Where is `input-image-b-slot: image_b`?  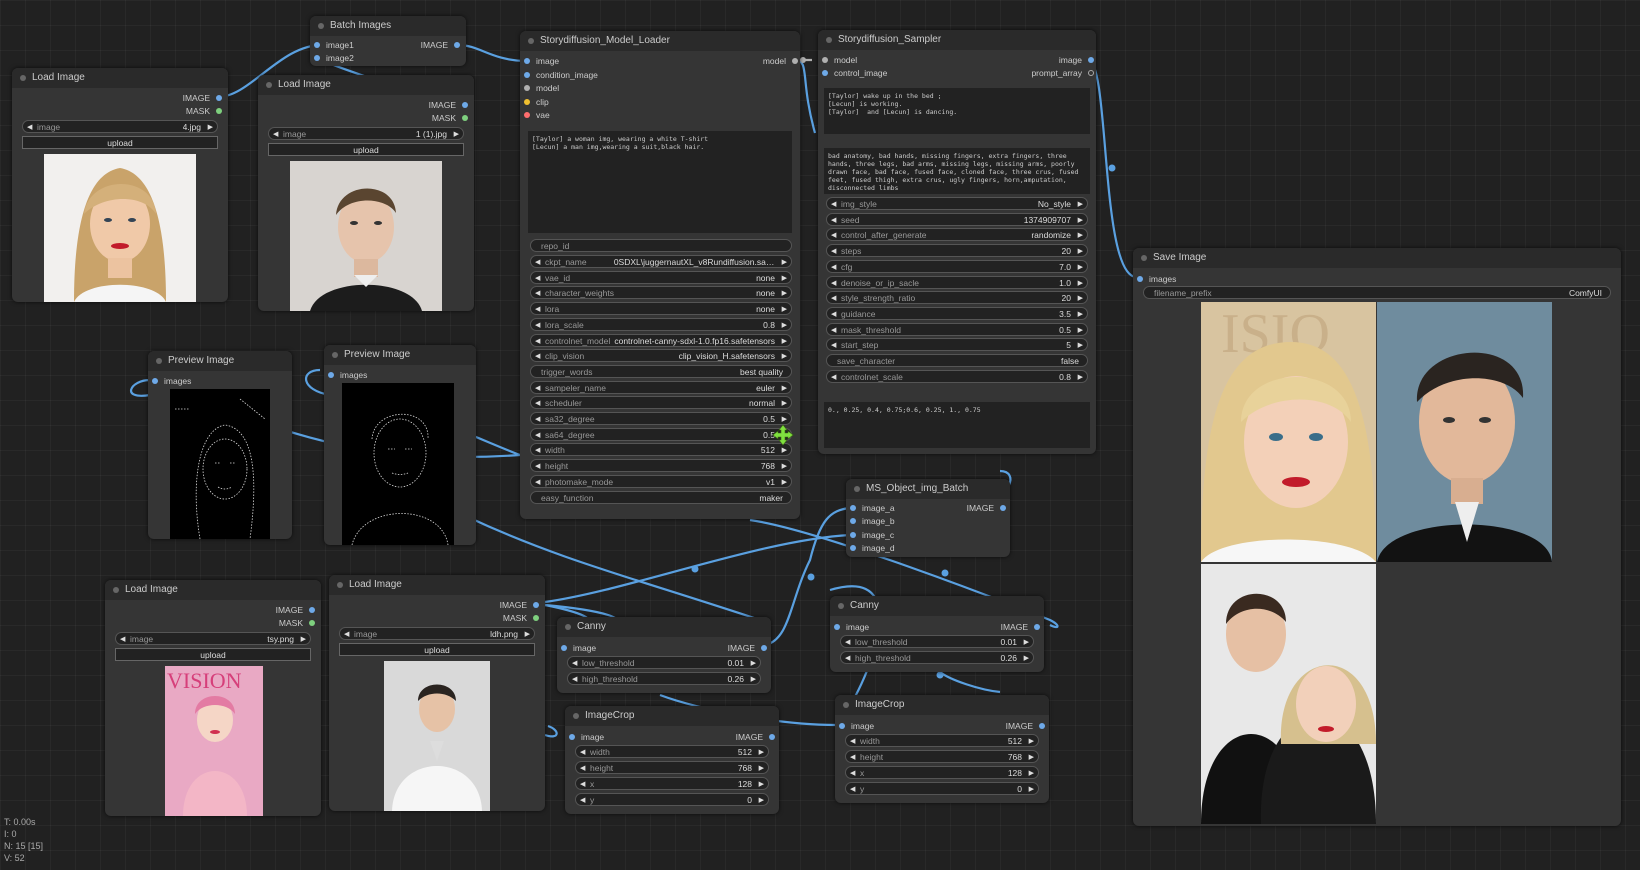
input-image-b-slot: image_b is located at coordinates (872, 521).